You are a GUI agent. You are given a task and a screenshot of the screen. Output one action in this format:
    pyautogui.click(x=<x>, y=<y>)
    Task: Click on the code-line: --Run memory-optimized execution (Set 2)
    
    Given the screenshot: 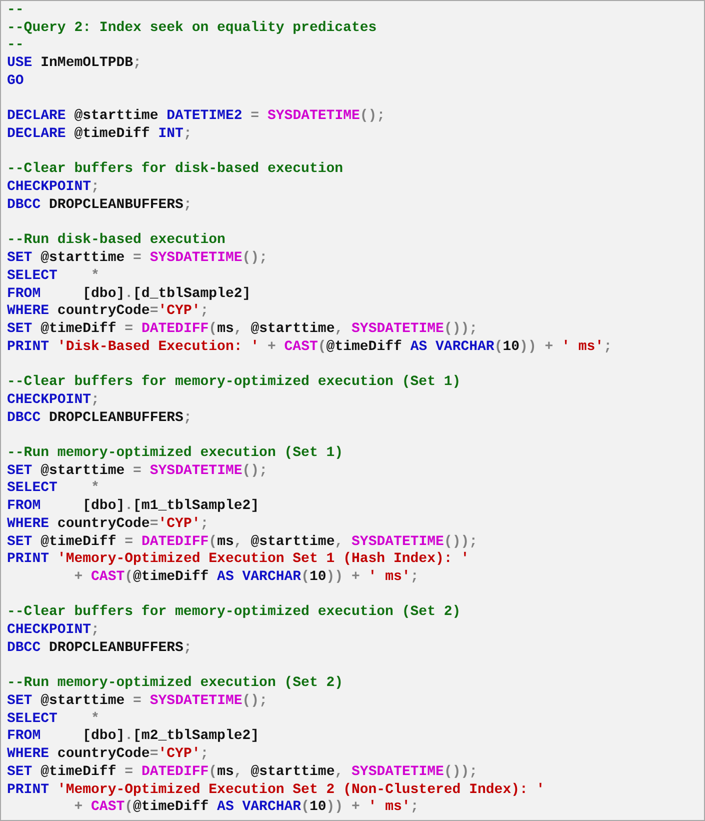 What is the action you would take?
    pyautogui.click(x=175, y=684)
    